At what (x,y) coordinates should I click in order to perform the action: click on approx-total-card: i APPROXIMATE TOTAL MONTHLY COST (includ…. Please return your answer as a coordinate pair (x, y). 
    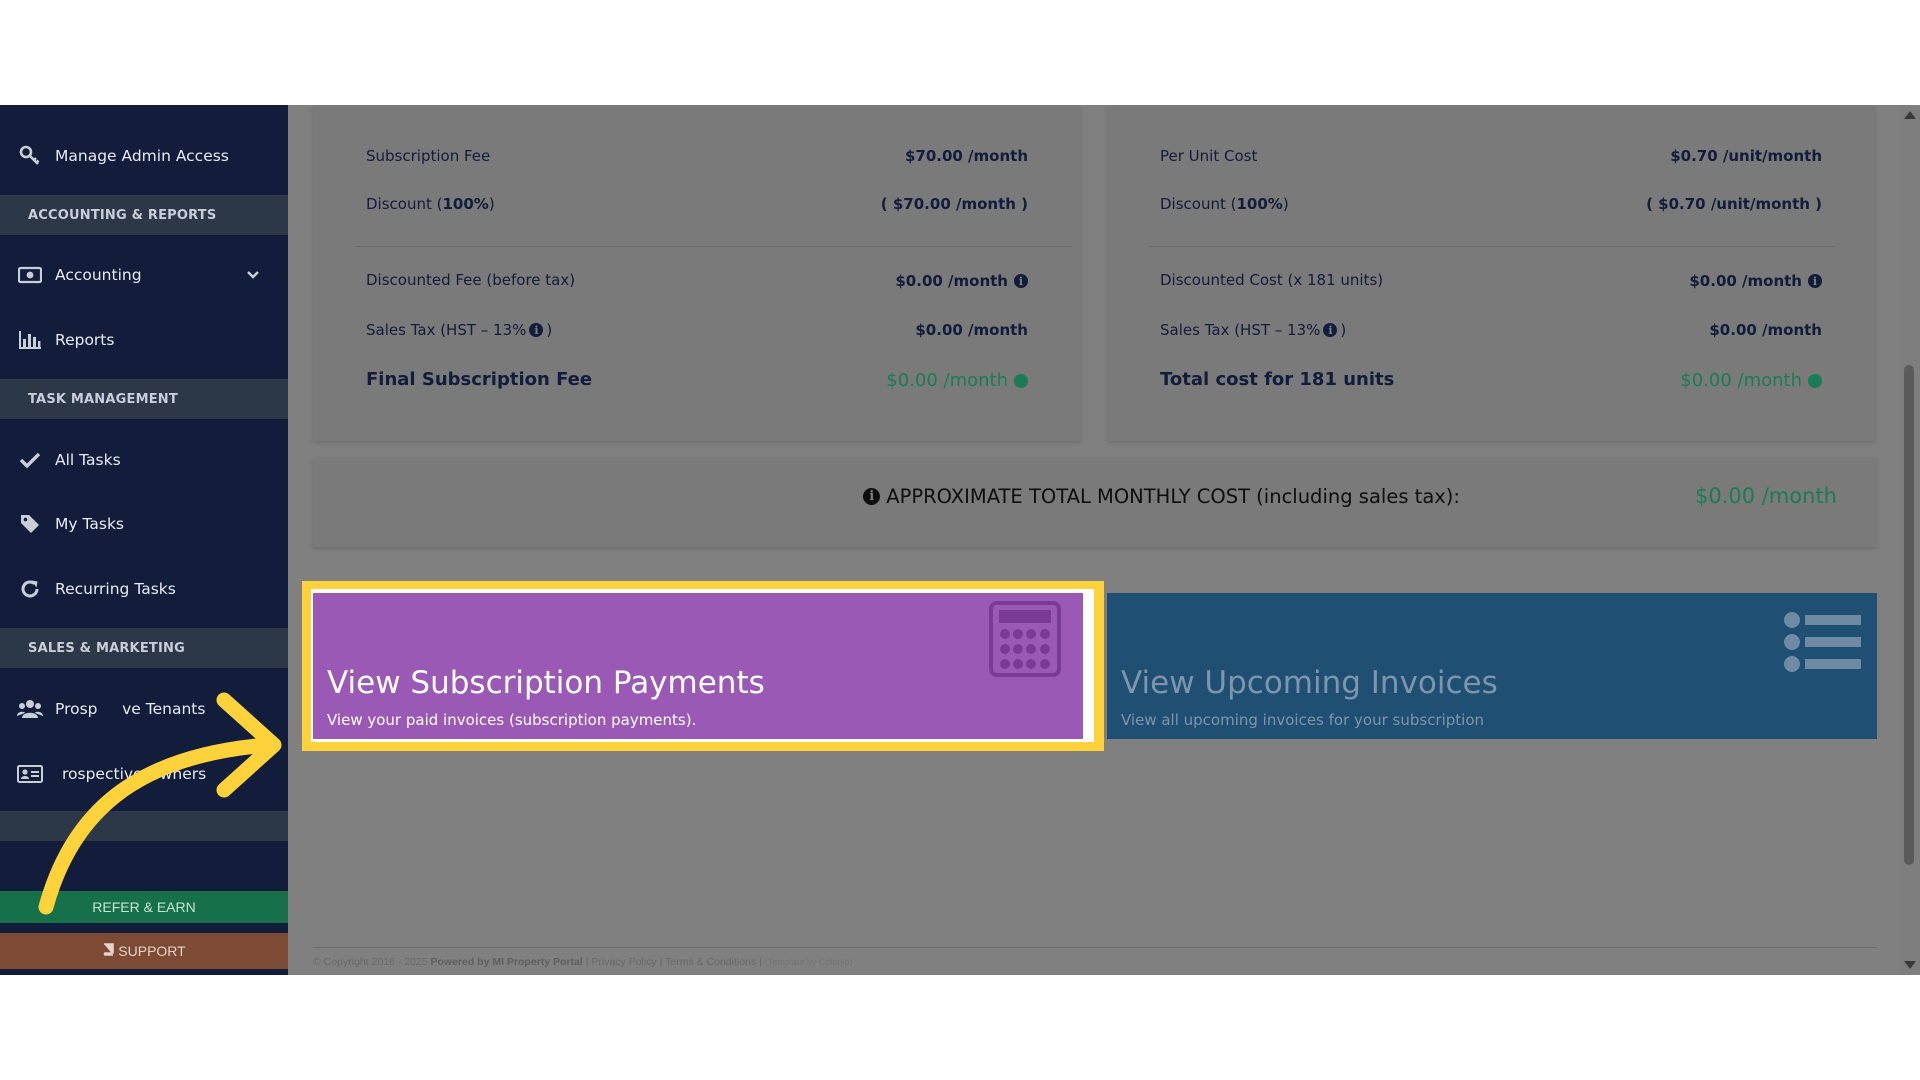
    Looking at the image, I should click on (1095, 502).